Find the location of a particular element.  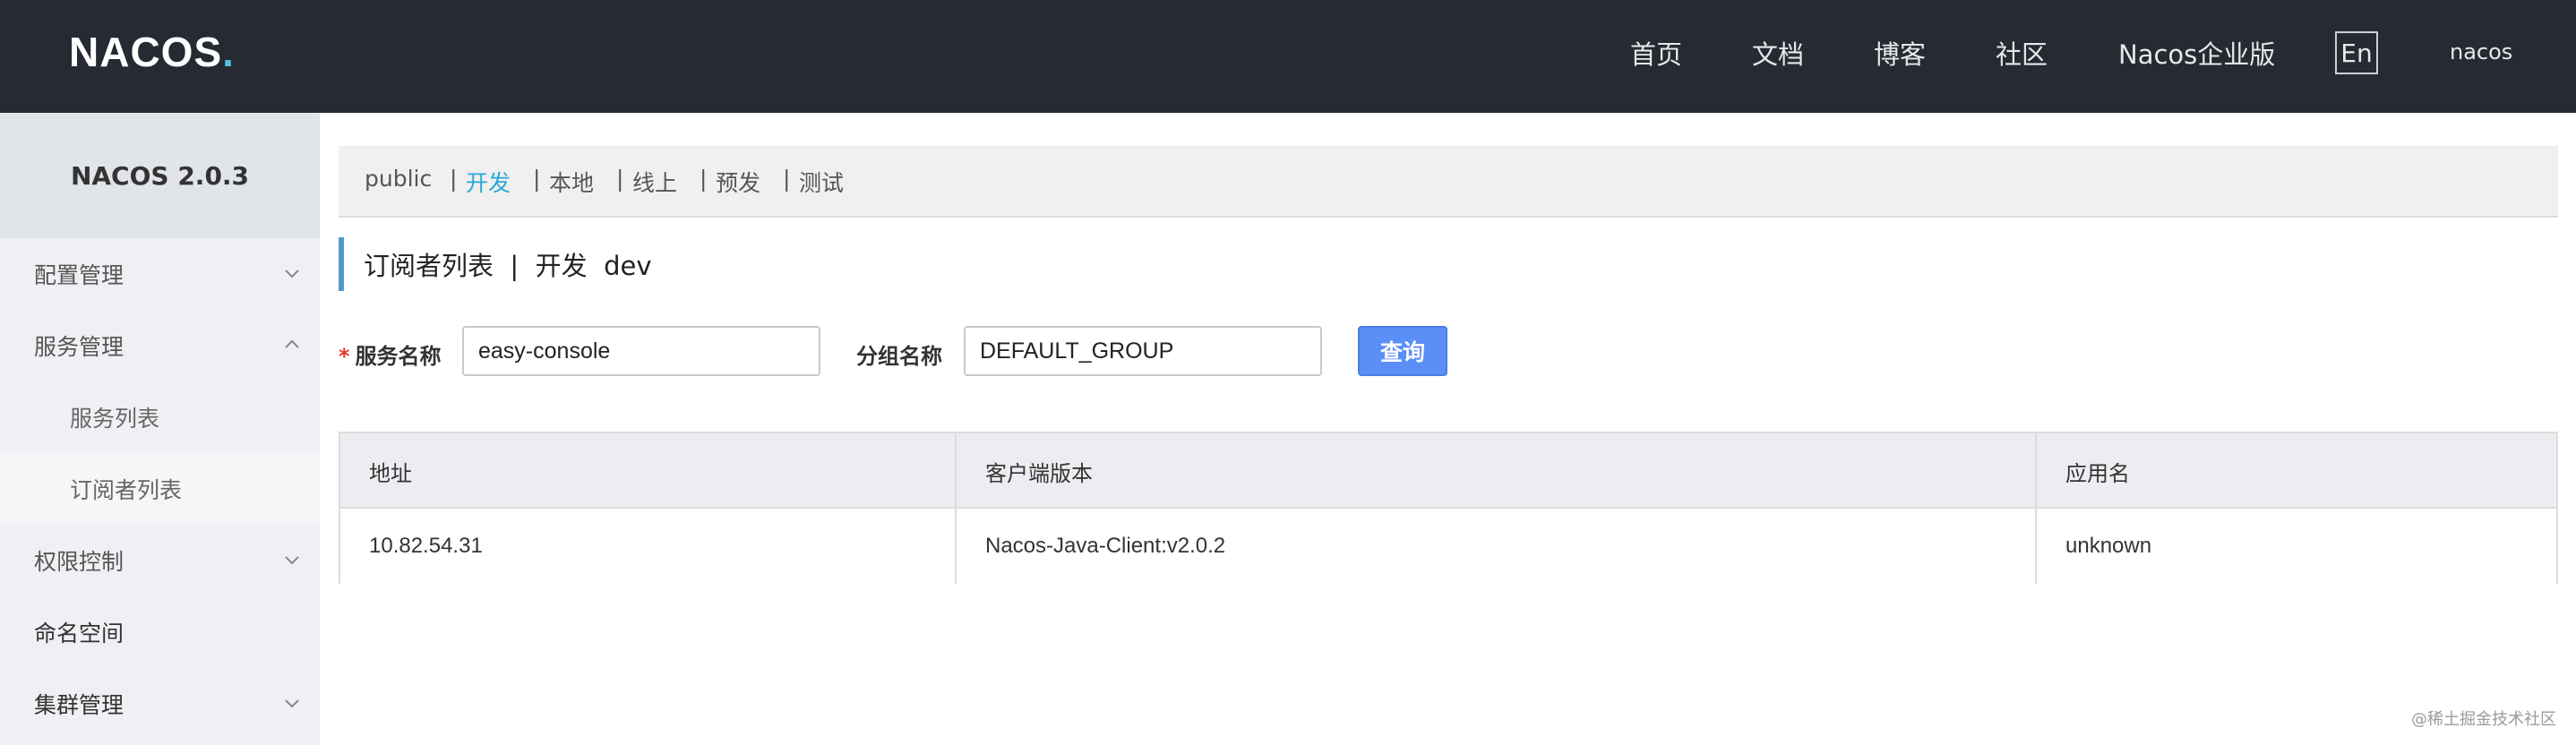

nav-enterprise: Nacos企业版 is located at coordinates (2196, 53).